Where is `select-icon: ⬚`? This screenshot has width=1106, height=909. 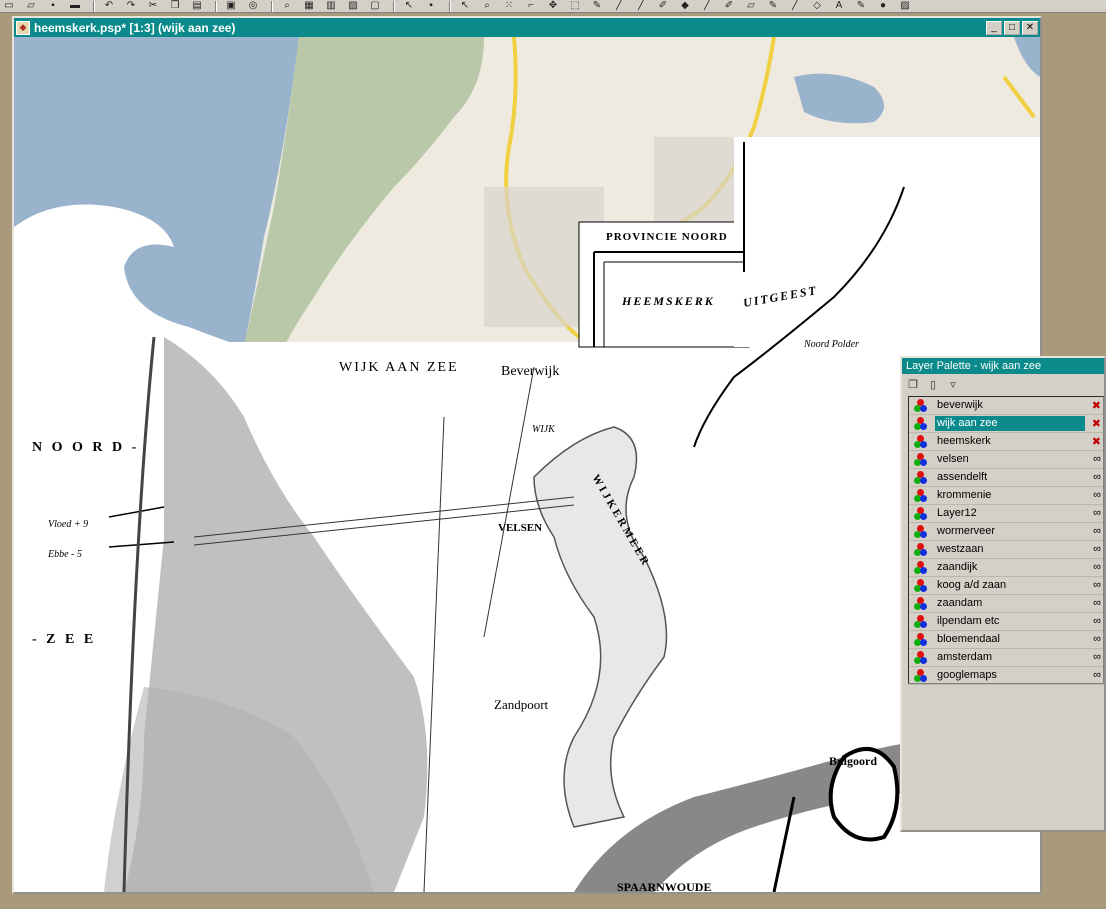
select-icon: ⬚ is located at coordinates (575, 6).